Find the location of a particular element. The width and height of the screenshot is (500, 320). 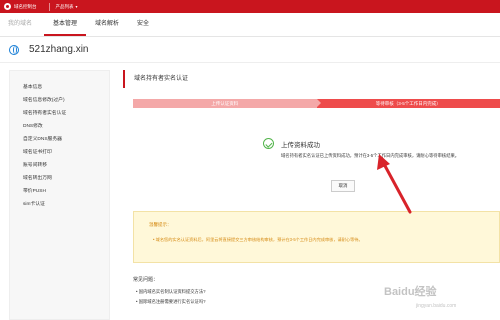

page-title: 域名持有者实名认证 is located at coordinates (311, 79).